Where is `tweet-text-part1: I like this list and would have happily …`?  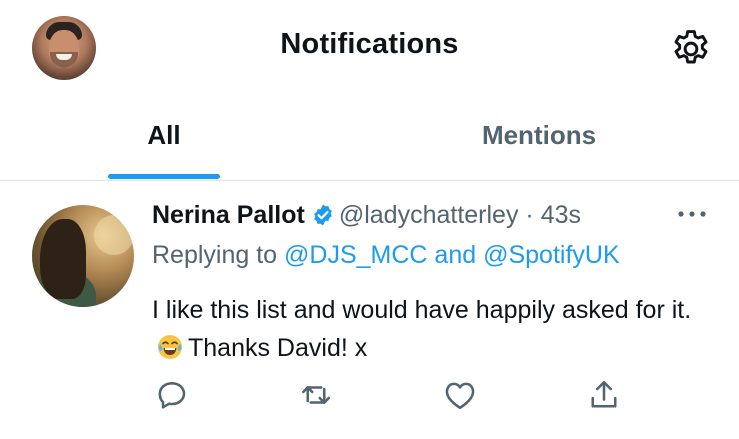
tweet-text-part1: I like this list and would have happily … is located at coordinates (422, 310).